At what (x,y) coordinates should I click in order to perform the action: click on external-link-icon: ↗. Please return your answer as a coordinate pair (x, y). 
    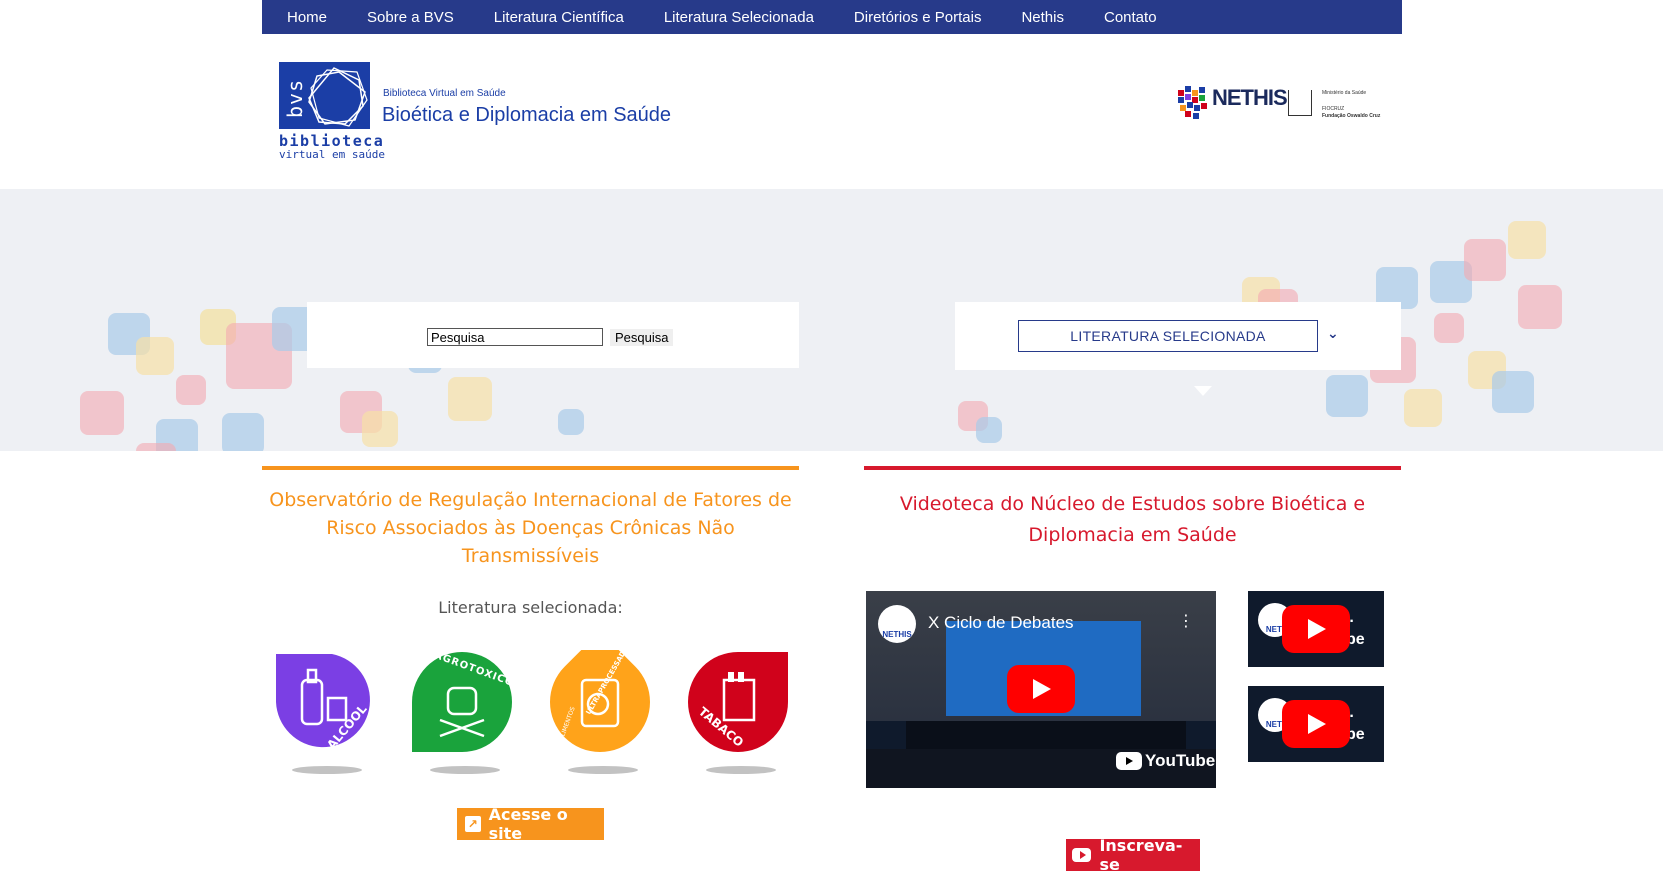
    Looking at the image, I should click on (473, 824).